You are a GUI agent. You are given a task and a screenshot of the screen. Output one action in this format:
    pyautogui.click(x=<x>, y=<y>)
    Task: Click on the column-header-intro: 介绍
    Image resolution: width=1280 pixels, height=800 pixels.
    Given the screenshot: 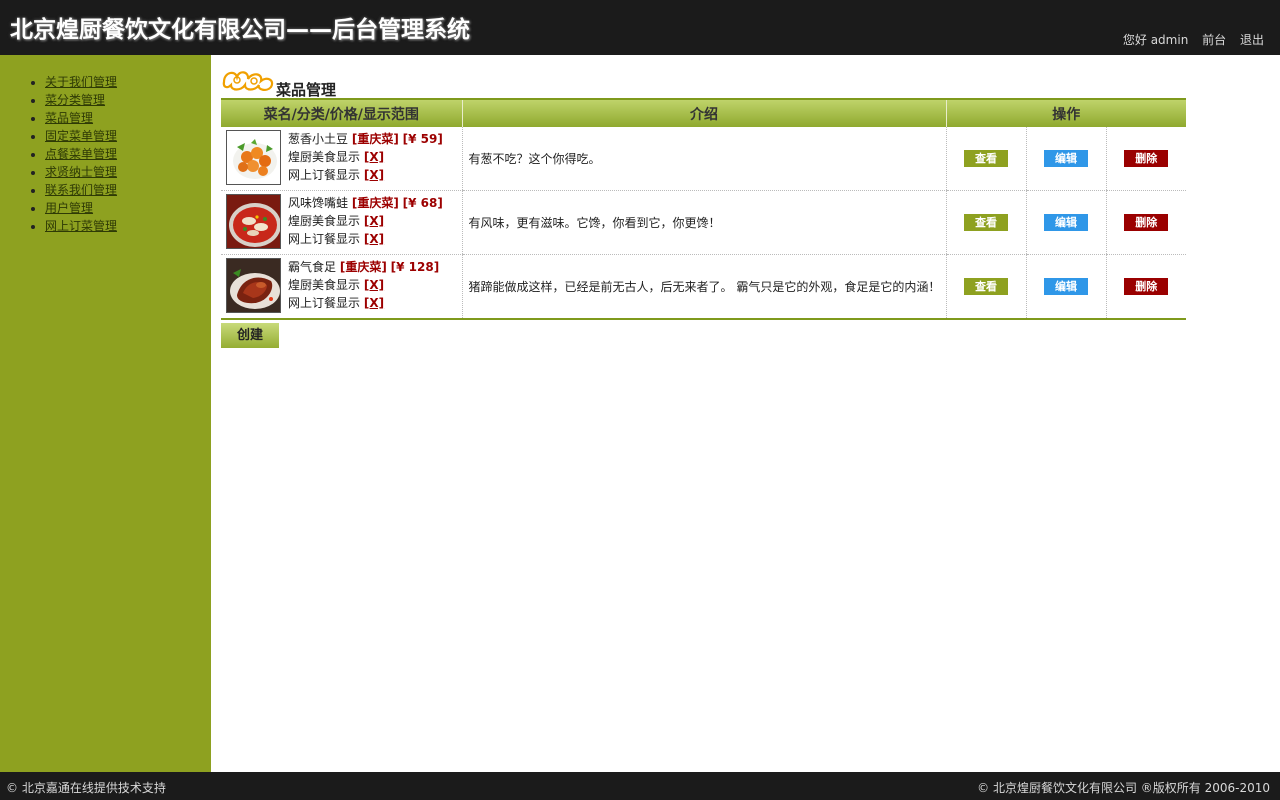 What is the action you would take?
    pyautogui.click(x=703, y=112)
    